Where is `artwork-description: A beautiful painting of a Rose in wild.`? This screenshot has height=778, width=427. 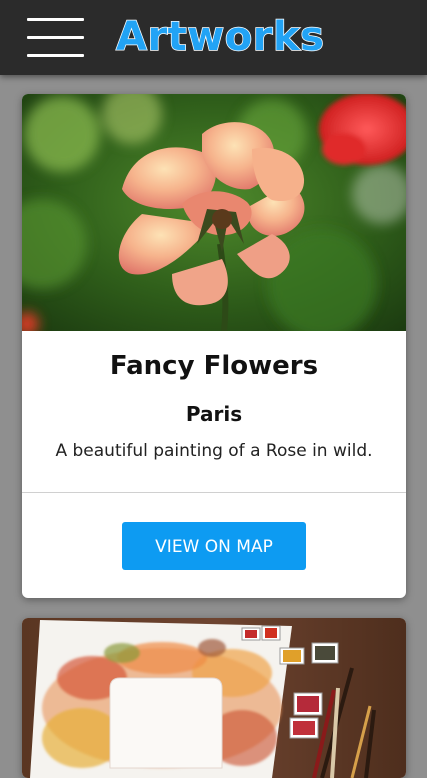
artwork-description: A beautiful painting of a Rose in wild. is located at coordinates (214, 451).